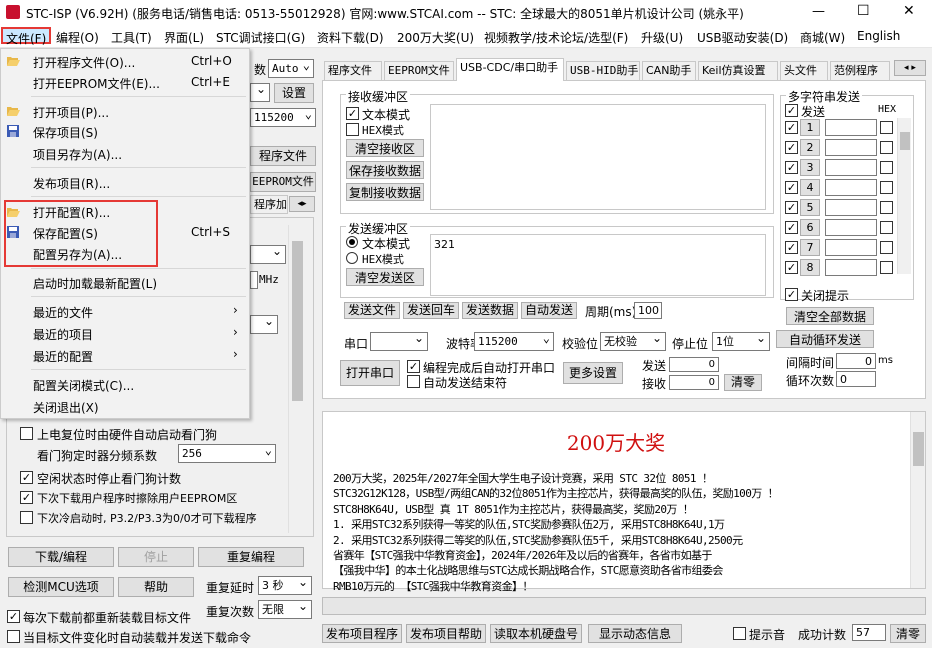 Image resolution: width=932 pixels, height=648 pixels. What do you see at coordinates (878, 37) in the screenshot?
I see `menu-english: English` at bounding box center [878, 37].